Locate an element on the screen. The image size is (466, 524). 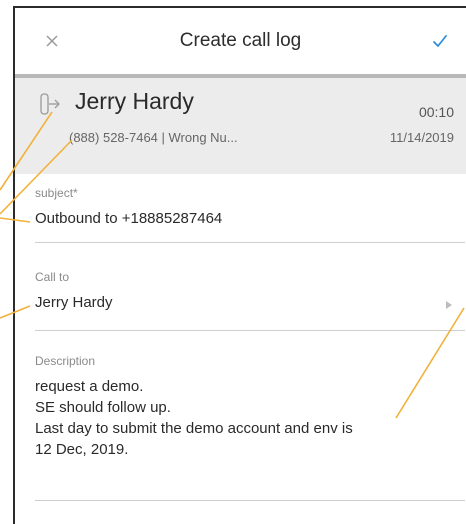
header-bar: Create call log is located at coordinates (240, 41).